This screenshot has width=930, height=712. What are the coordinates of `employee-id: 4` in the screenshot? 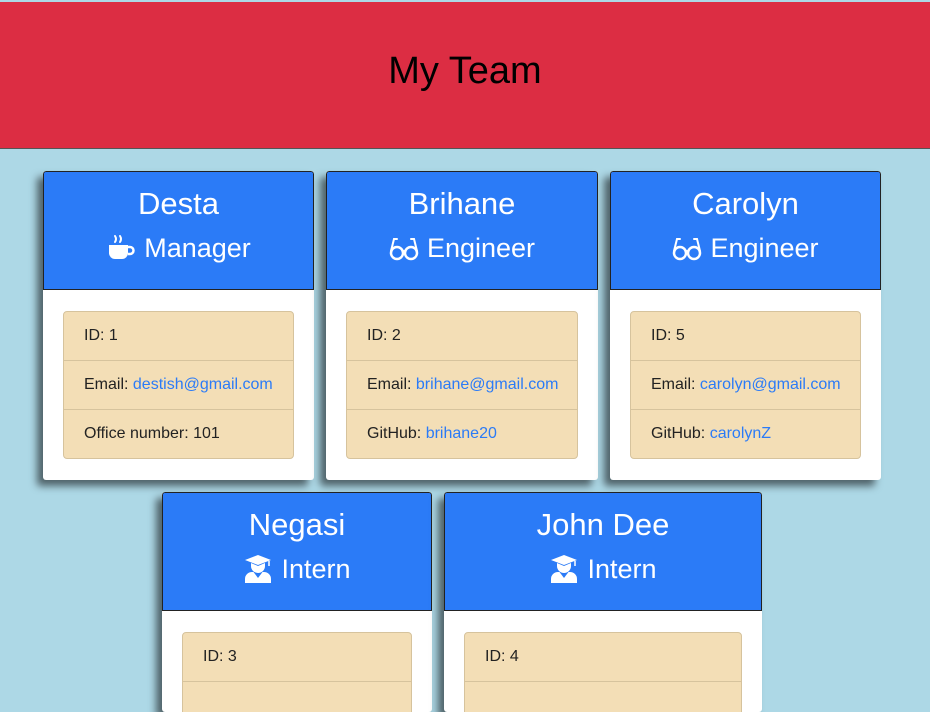 It's located at (514, 656).